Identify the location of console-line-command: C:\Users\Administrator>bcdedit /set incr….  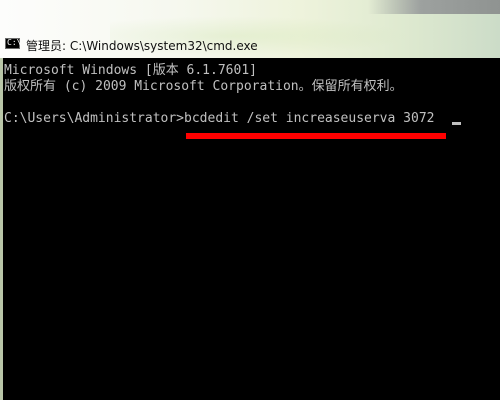
(219, 118).